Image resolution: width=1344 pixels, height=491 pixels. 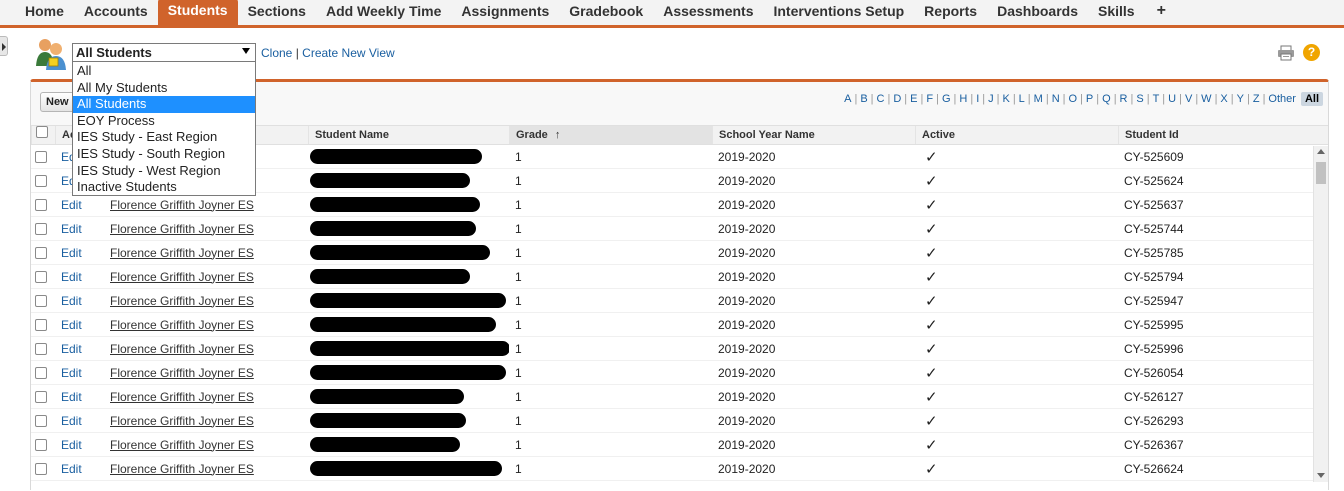 I want to click on view-option-ies-study-west-region: IES Study - West Region, so click(x=164, y=171).